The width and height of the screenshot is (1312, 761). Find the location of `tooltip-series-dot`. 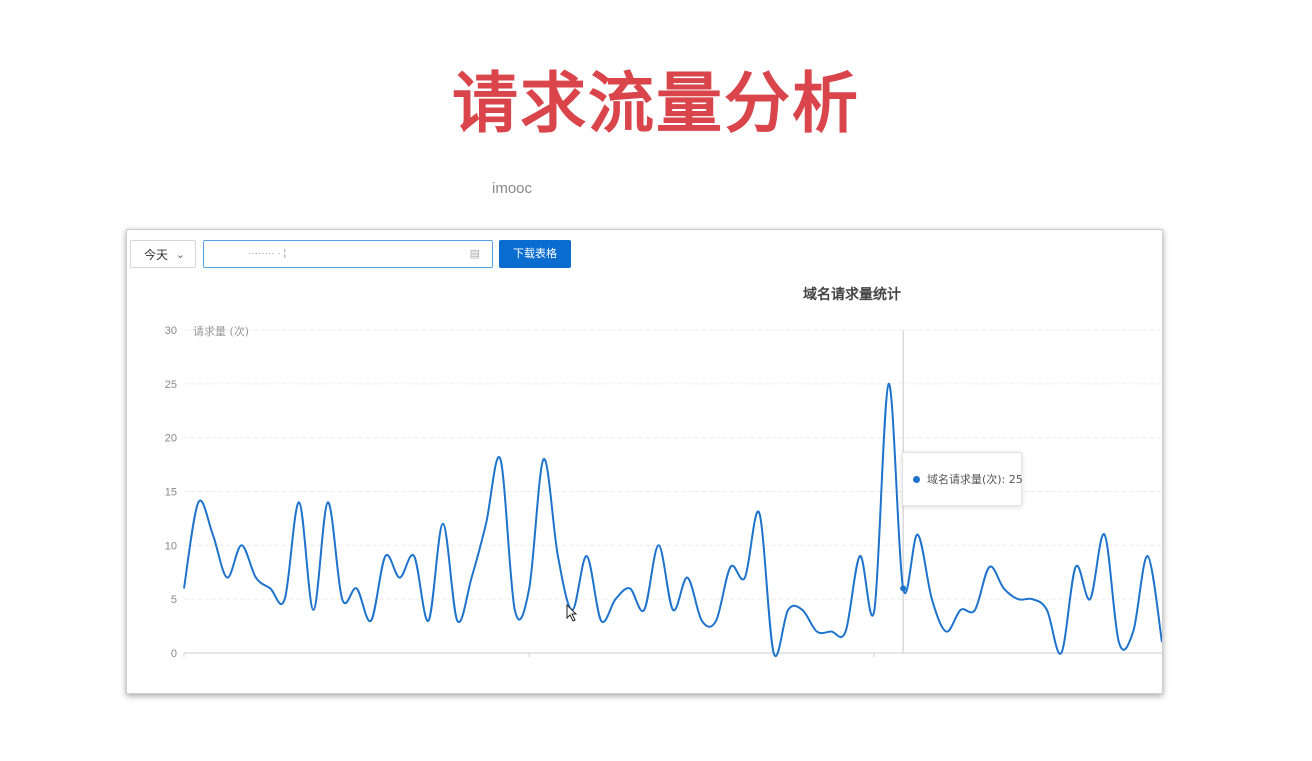

tooltip-series-dot is located at coordinates (916, 479).